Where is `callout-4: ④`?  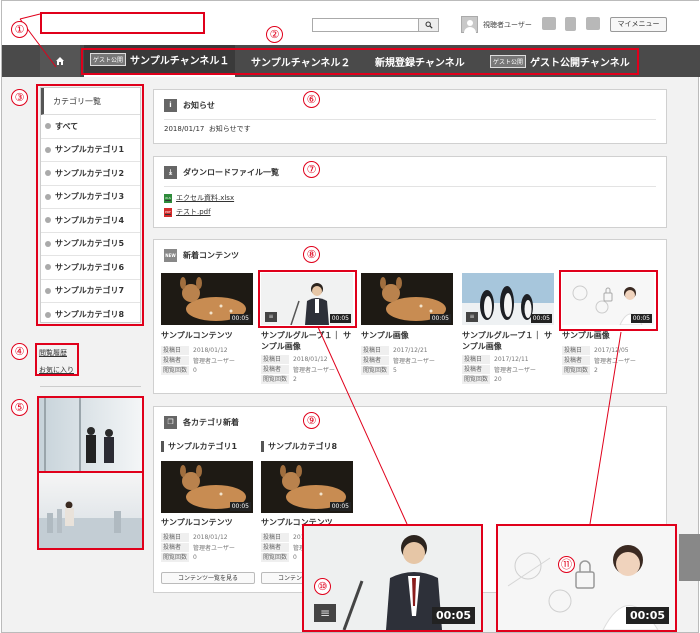 callout-4: ④ is located at coordinates (19, 351).